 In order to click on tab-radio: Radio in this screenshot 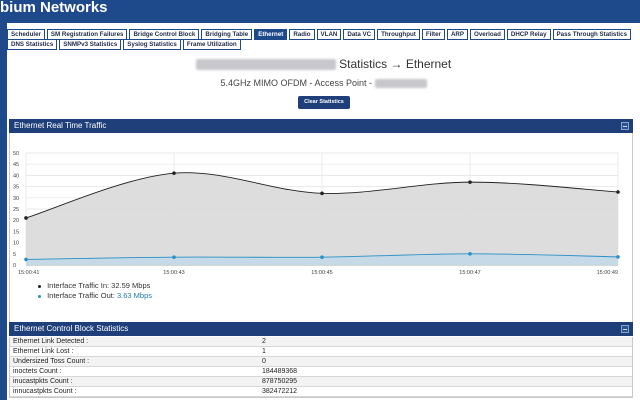, I will do `click(302, 34)`.